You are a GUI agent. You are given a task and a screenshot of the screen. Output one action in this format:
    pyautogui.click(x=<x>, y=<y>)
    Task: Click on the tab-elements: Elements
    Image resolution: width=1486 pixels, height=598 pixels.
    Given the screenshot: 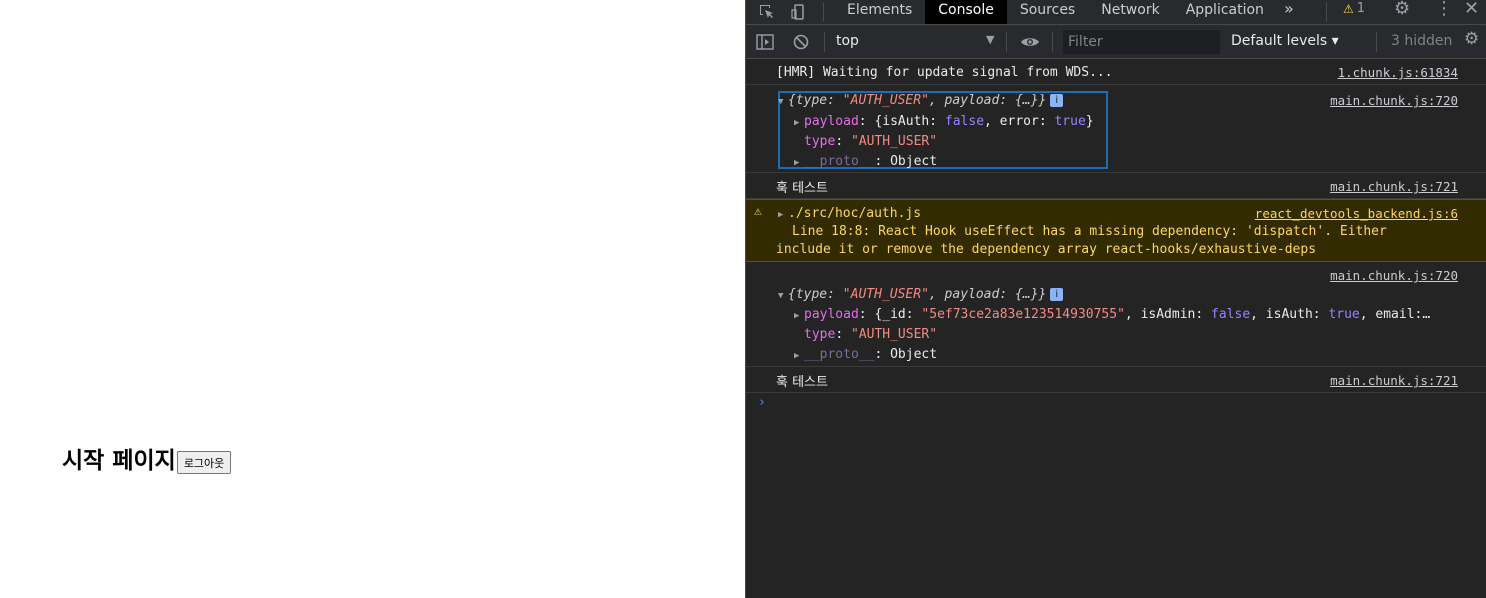 What is the action you would take?
    pyautogui.click(x=879, y=12)
    